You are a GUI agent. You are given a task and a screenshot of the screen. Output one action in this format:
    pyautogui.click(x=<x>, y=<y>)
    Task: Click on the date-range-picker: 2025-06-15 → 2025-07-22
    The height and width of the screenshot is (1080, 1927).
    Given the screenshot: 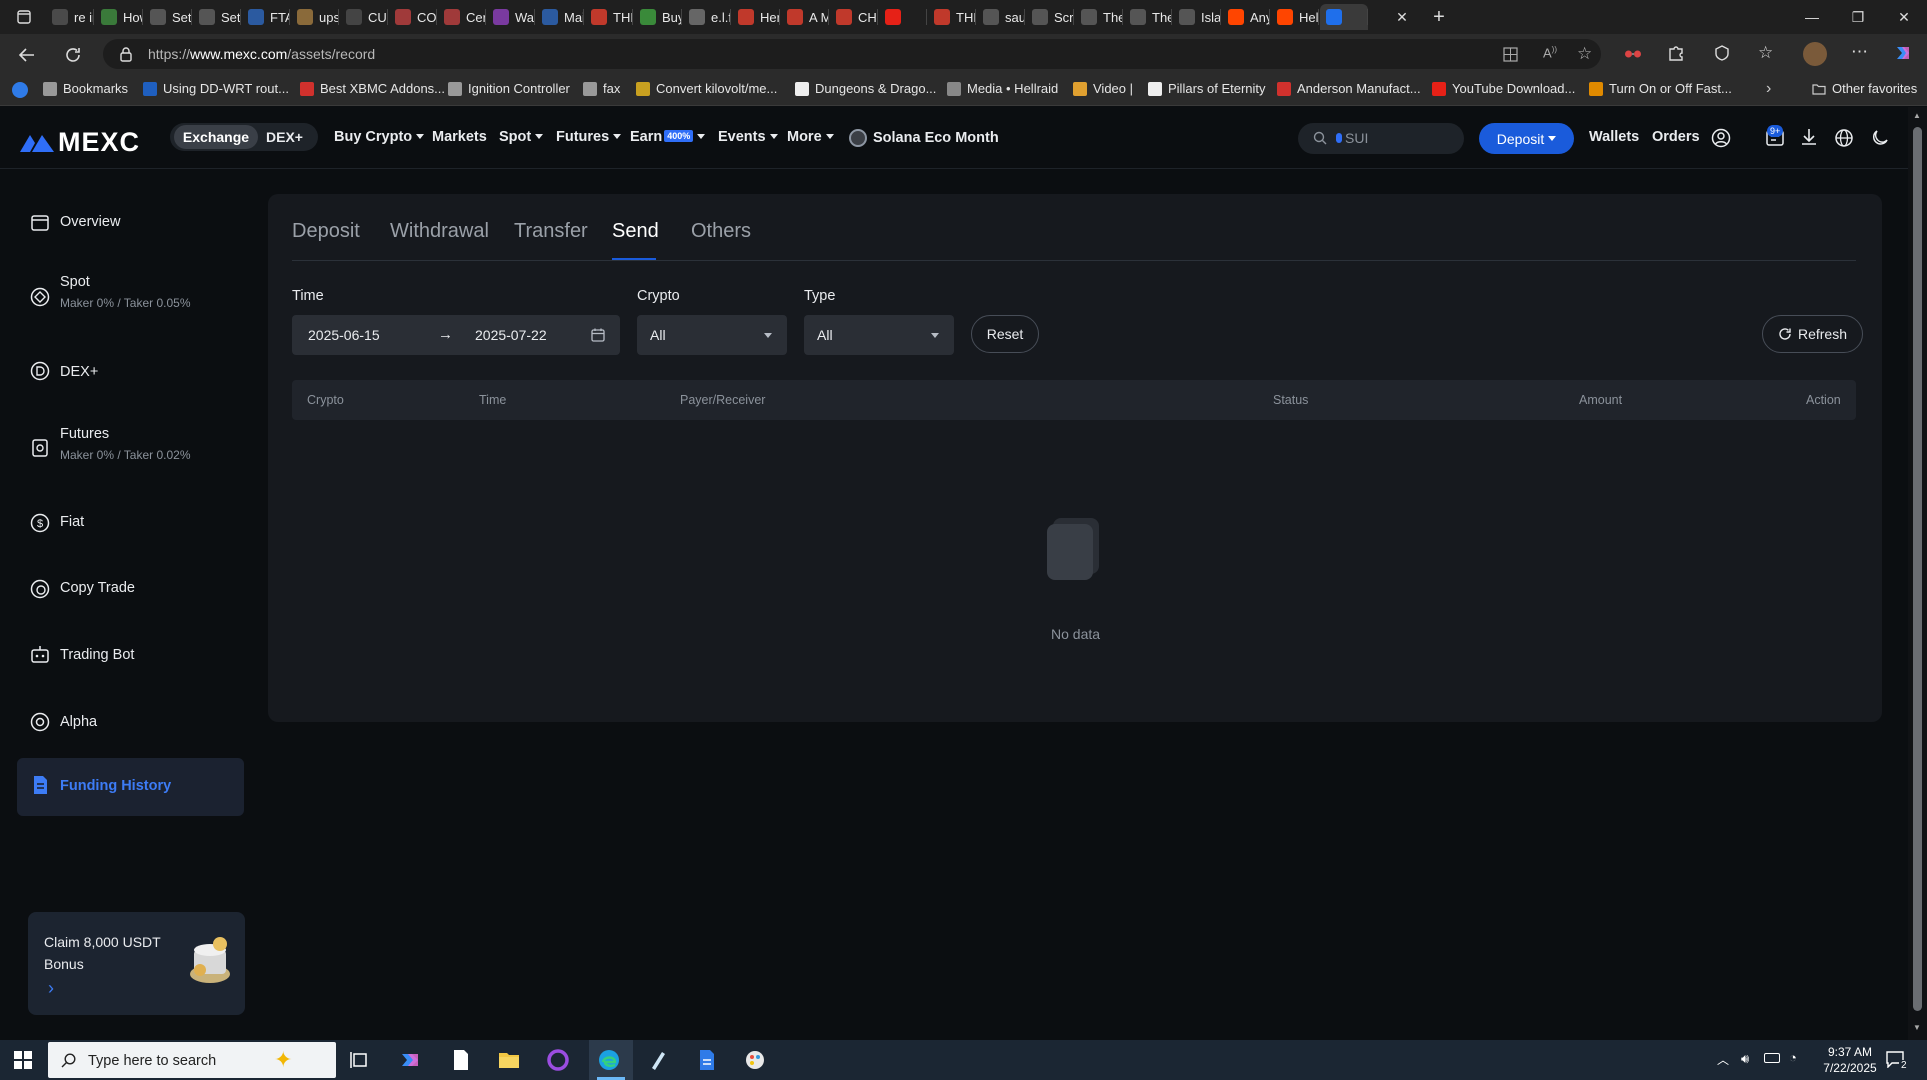 What is the action you would take?
    pyautogui.click(x=456, y=335)
    